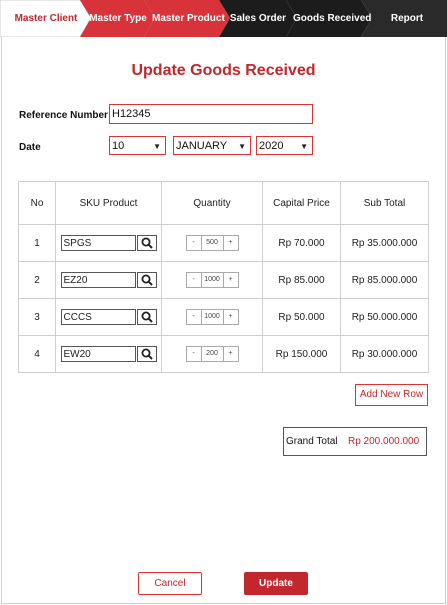 The width and height of the screenshot is (447, 605). Describe the element at coordinates (407, 18) in the screenshot. I see `step-report: Report` at that location.